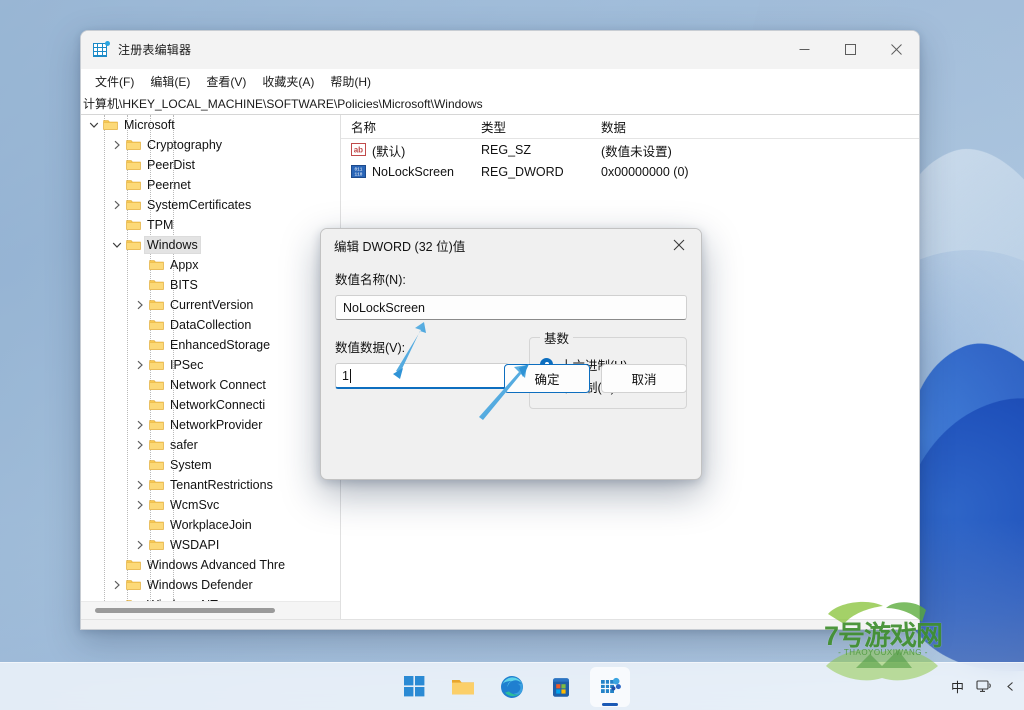 Image resolution: width=1024 pixels, height=710 pixels. I want to click on tree-item-datacollection: DataCollection, so click(210, 325).